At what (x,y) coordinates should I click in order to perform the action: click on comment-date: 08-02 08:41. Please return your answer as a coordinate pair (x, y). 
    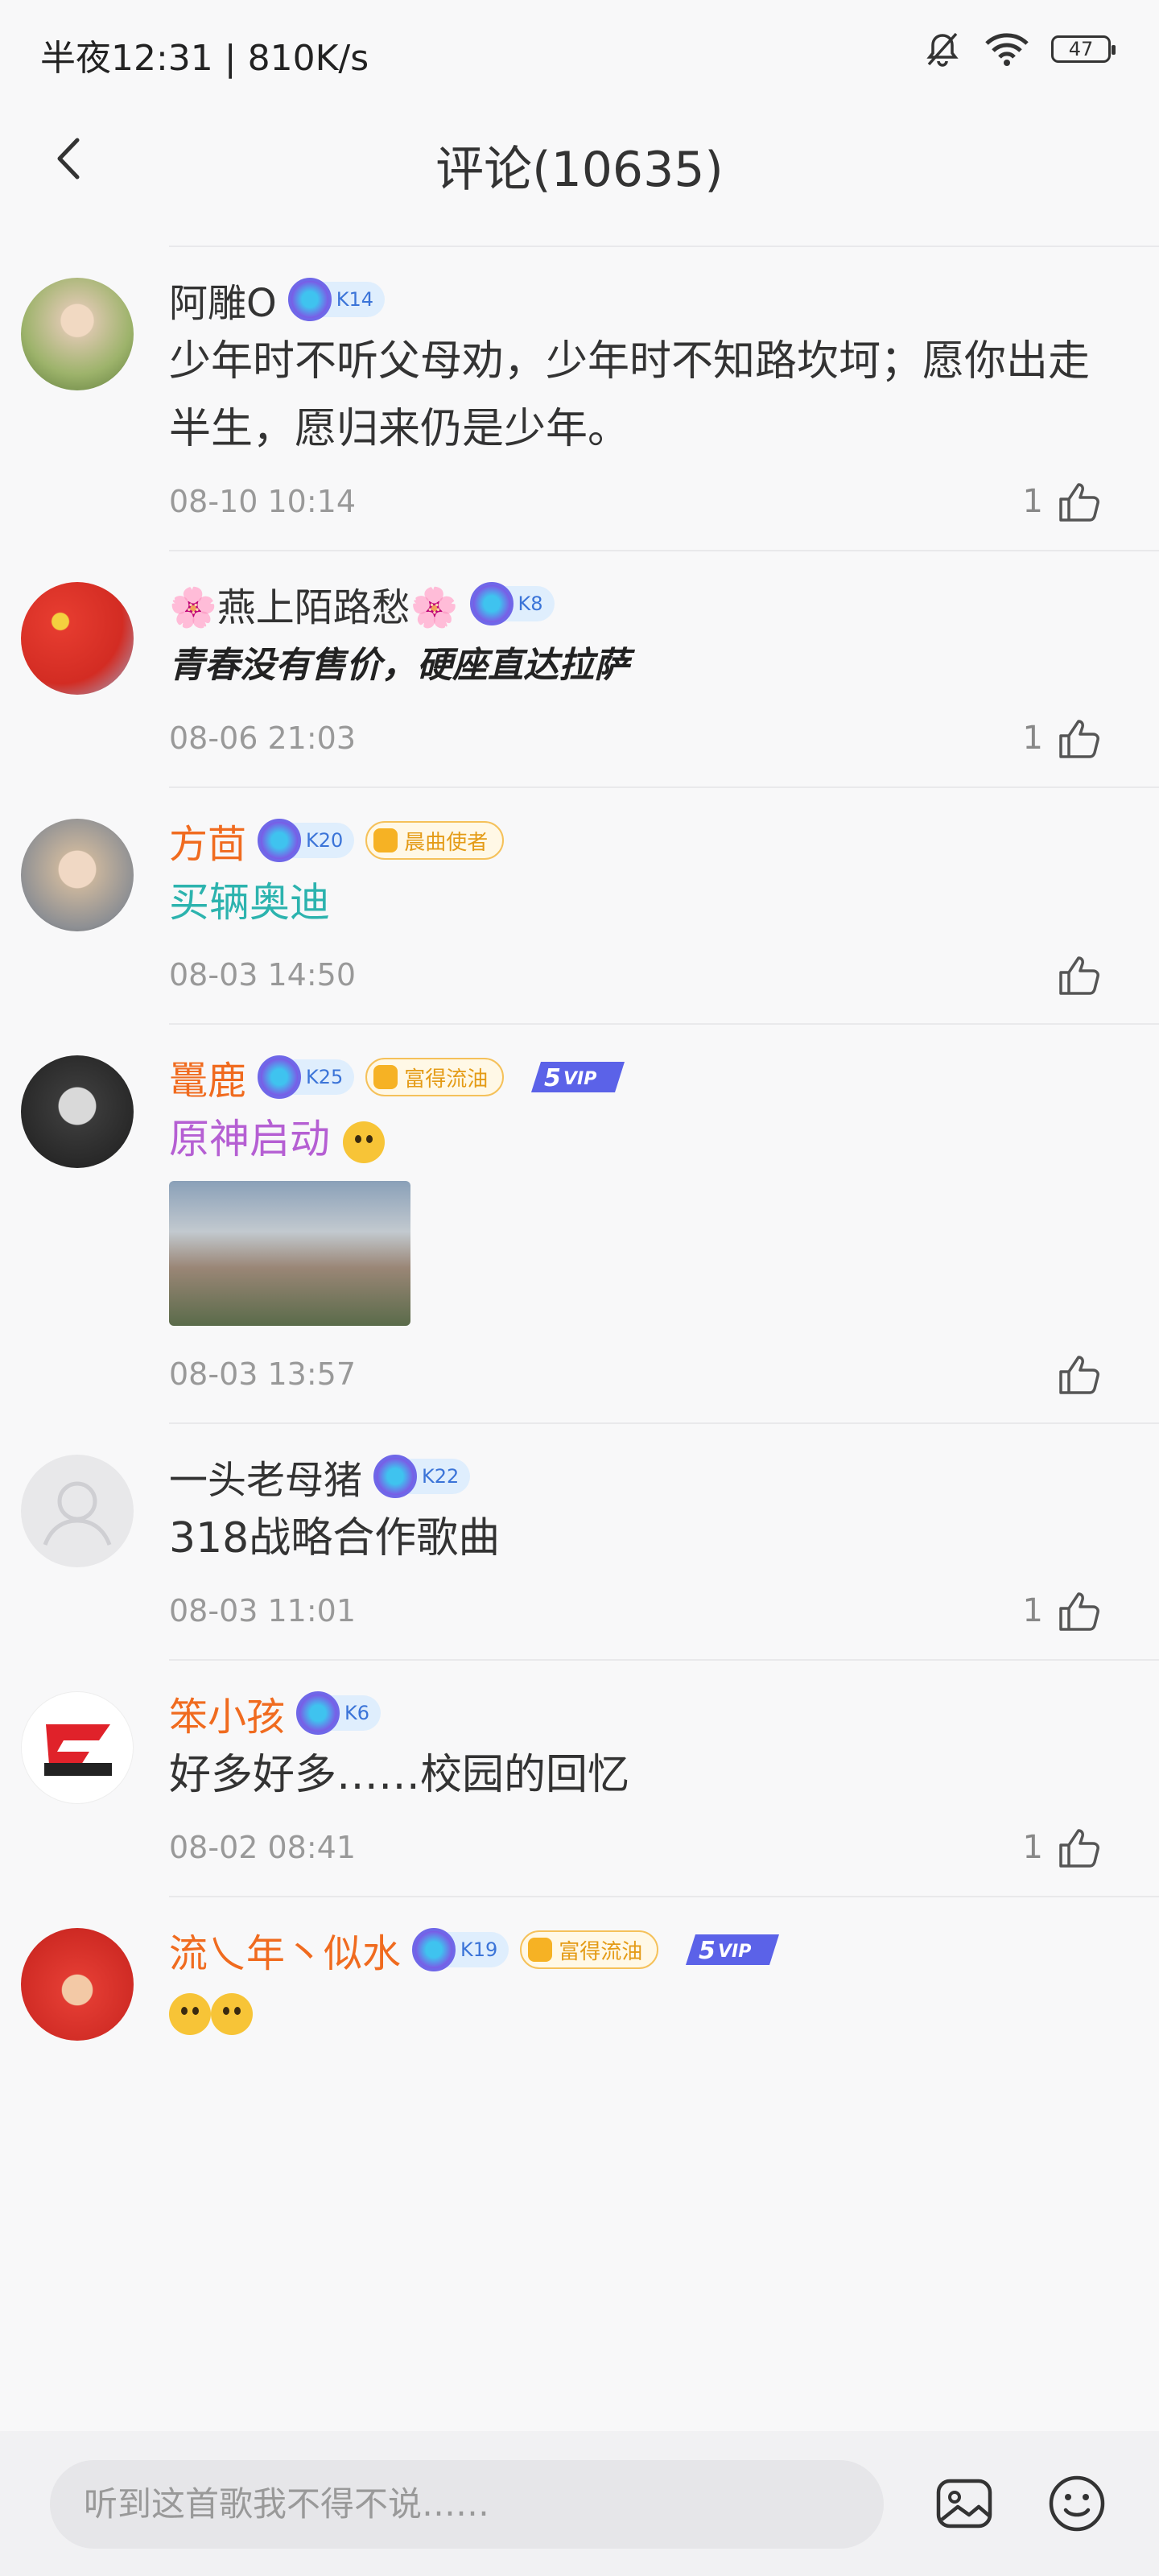
    Looking at the image, I should click on (263, 1848).